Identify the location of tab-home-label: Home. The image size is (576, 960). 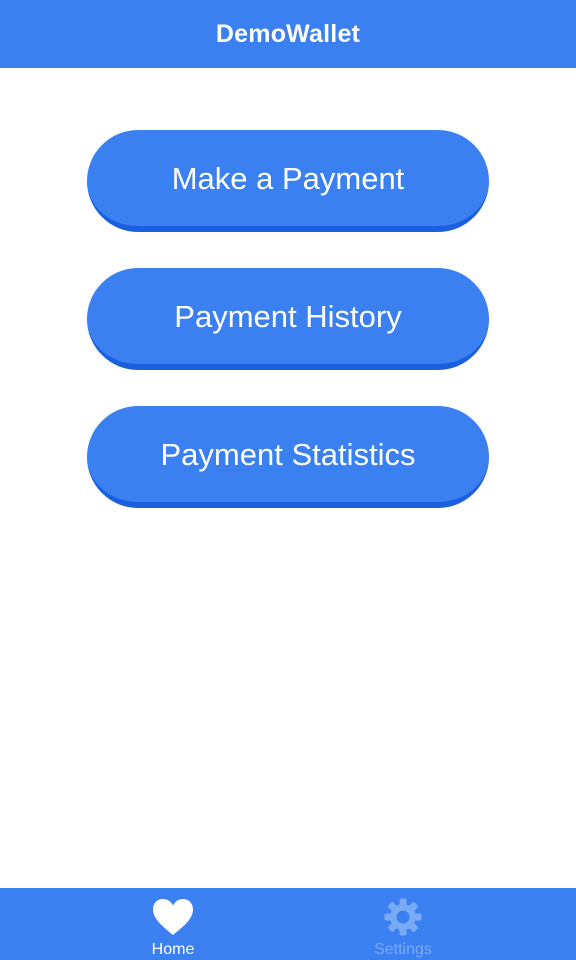
(173, 949).